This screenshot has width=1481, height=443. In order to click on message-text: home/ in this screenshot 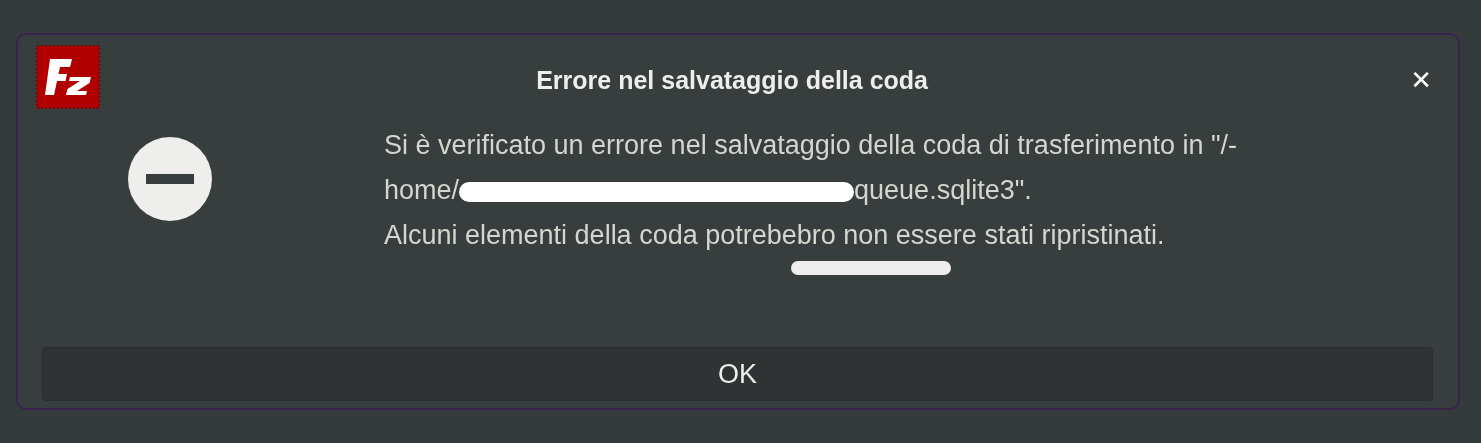, I will do `click(422, 190)`.